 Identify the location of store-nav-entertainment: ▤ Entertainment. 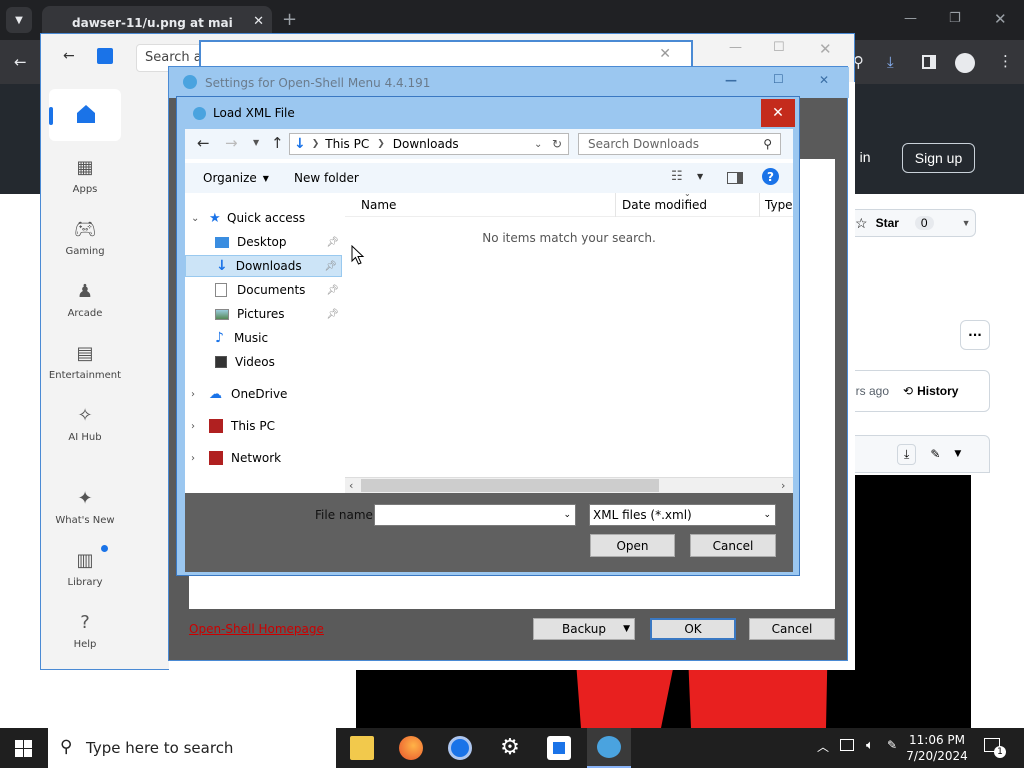
(85, 362).